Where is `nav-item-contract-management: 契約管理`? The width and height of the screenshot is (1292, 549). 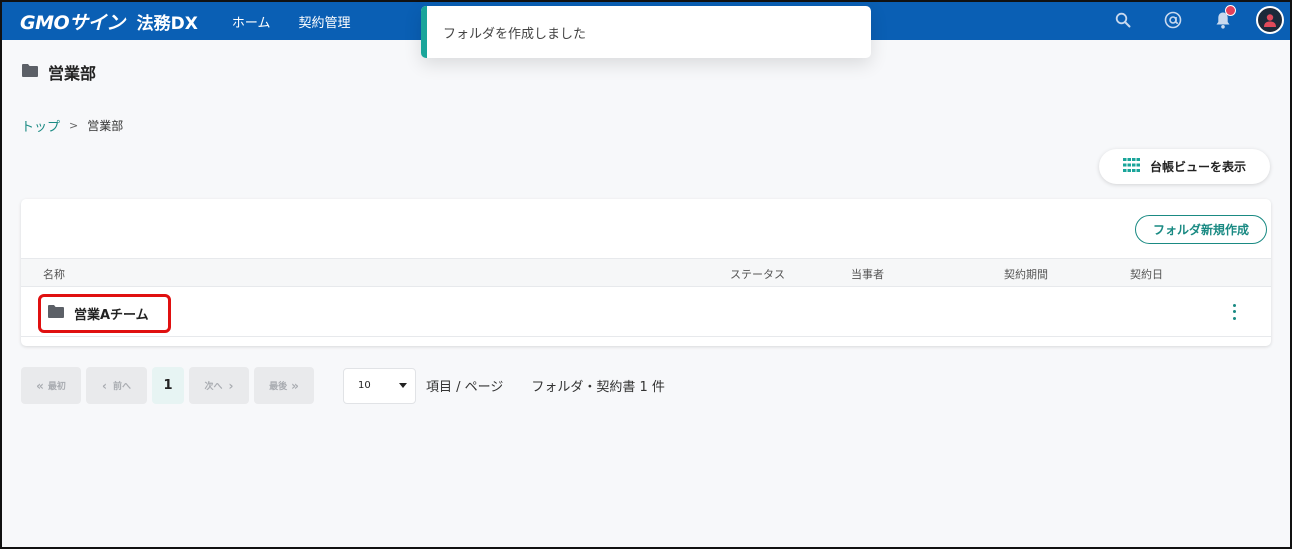
nav-item-contract-management: 契約管理 is located at coordinates (325, 21).